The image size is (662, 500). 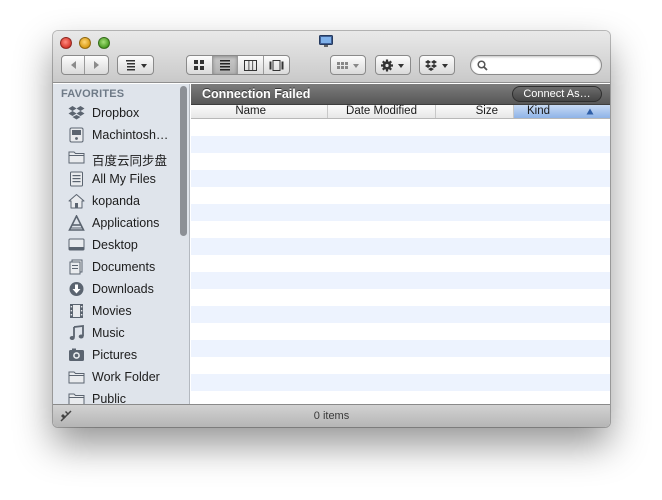 I want to click on forward-arrow-icon, so click(x=96, y=65).